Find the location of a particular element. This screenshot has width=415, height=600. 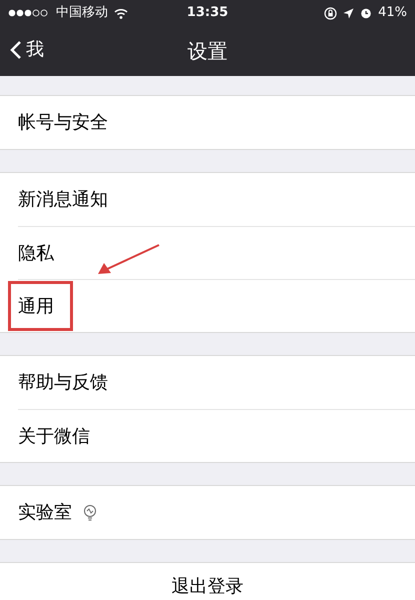

settings-item: 隐私 is located at coordinates (36, 253).